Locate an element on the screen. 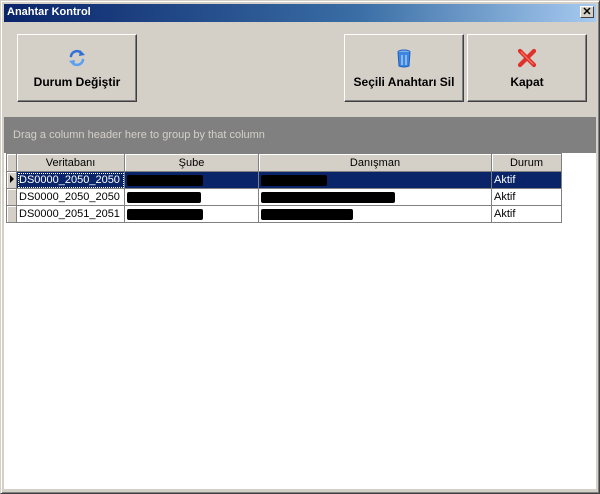  row-indicator-header is located at coordinates (11, 162).